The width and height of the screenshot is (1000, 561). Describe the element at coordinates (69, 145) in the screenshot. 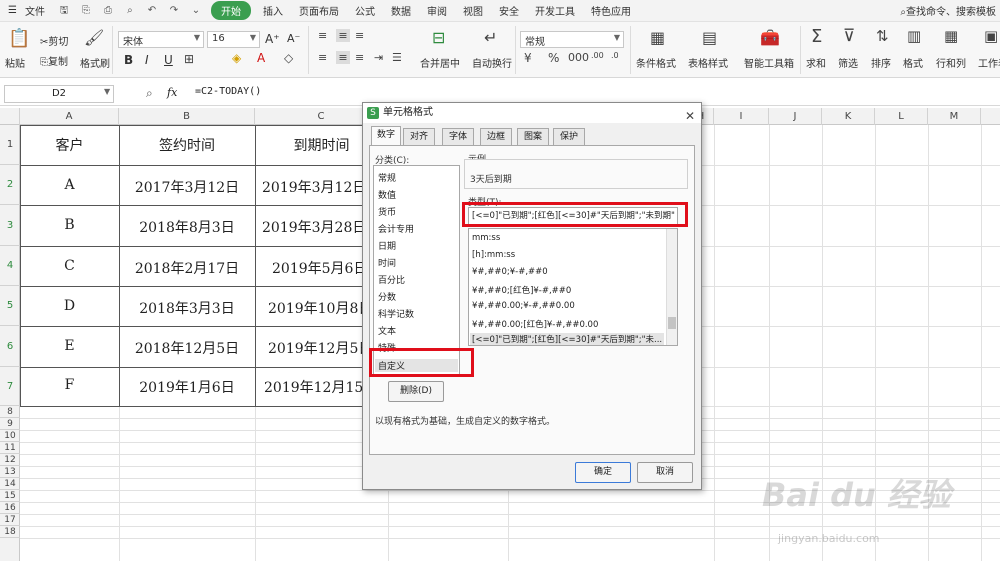

I see `header-cell-customer: 客户` at that location.